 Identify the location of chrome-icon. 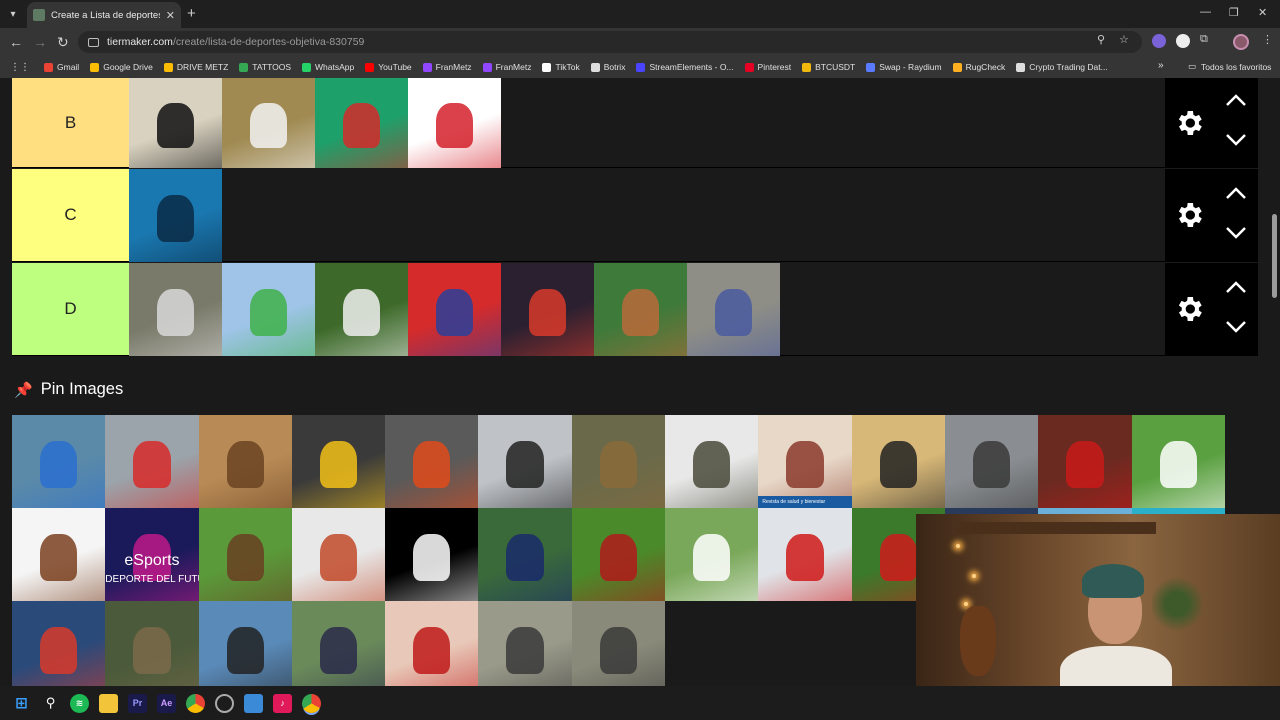
(195, 703).